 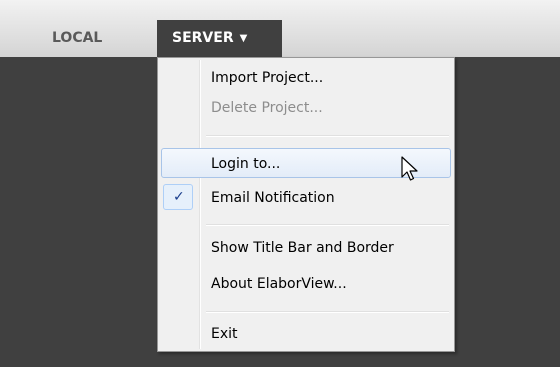 What do you see at coordinates (243, 38) in the screenshot?
I see `chevron-down-icon: ▼` at bounding box center [243, 38].